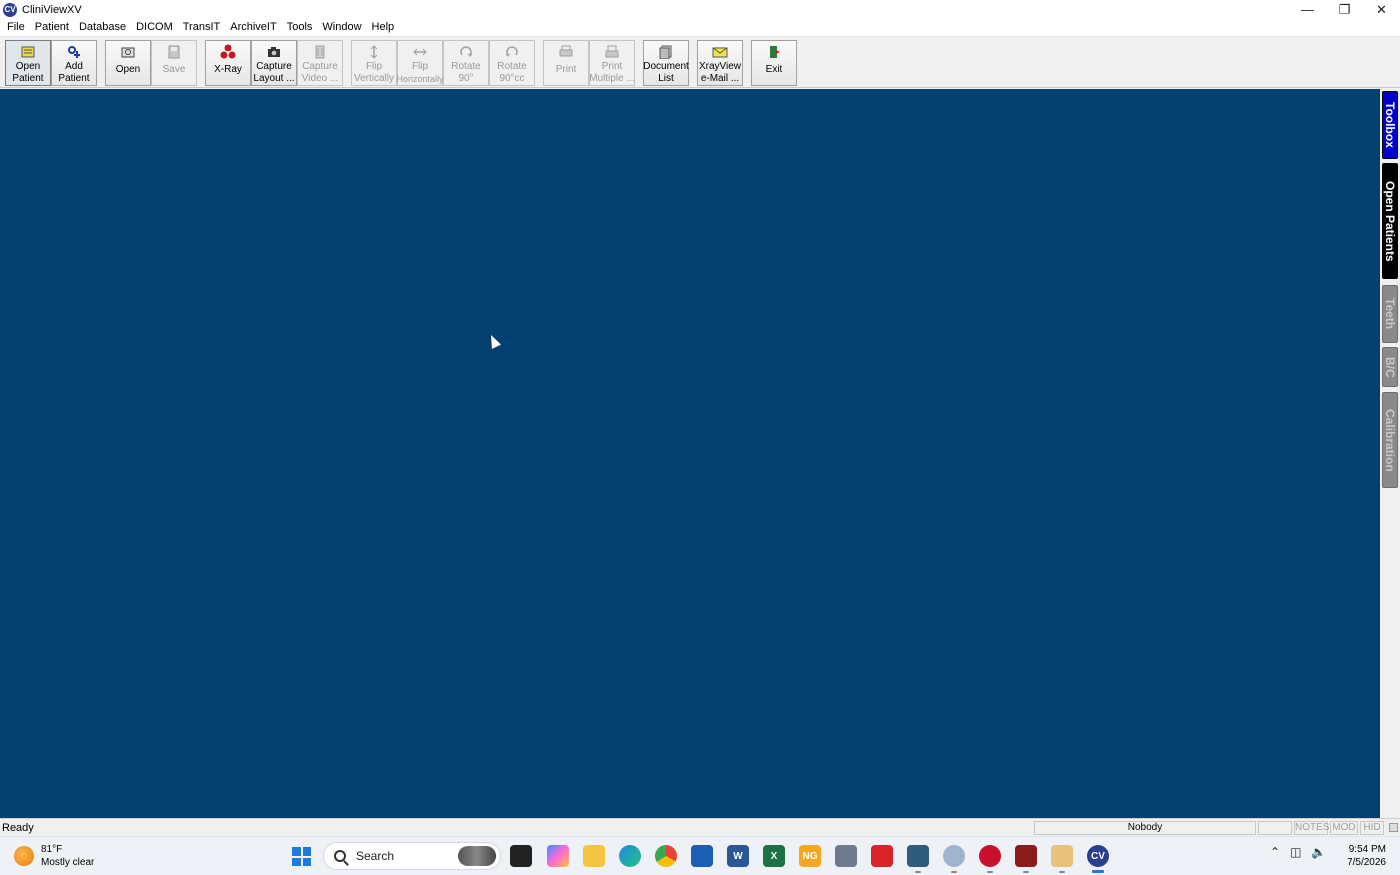 The width and height of the screenshot is (1400, 875). Describe the element at coordinates (738, 856) in the screenshot. I see `word-icon: W` at that location.